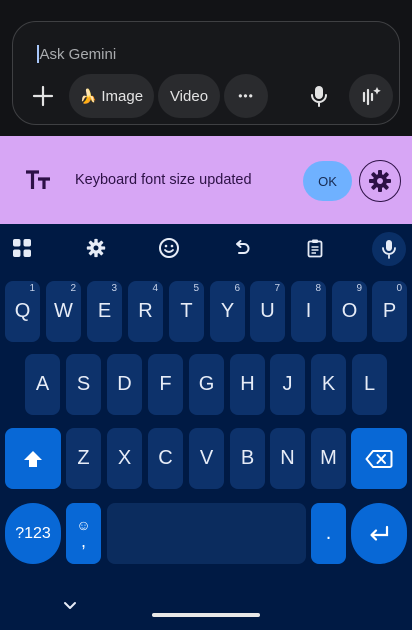 The height and width of the screenshot is (630, 412). What do you see at coordinates (349, 311) in the screenshot?
I see `key-o: O9` at bounding box center [349, 311].